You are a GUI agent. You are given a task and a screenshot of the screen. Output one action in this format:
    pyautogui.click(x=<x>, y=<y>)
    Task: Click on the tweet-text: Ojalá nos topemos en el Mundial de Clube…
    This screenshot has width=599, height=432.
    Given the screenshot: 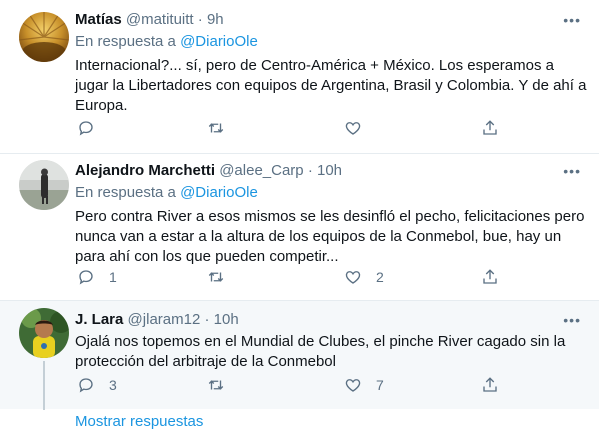 What is the action you would take?
    pyautogui.click(x=320, y=351)
    